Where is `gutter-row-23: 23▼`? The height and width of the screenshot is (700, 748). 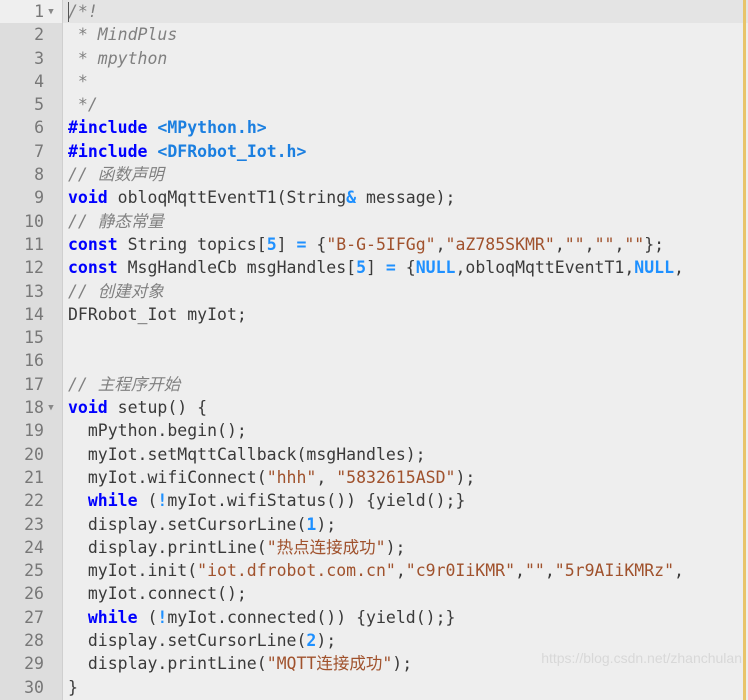
gutter-row-23: 23▼ is located at coordinates (31, 524).